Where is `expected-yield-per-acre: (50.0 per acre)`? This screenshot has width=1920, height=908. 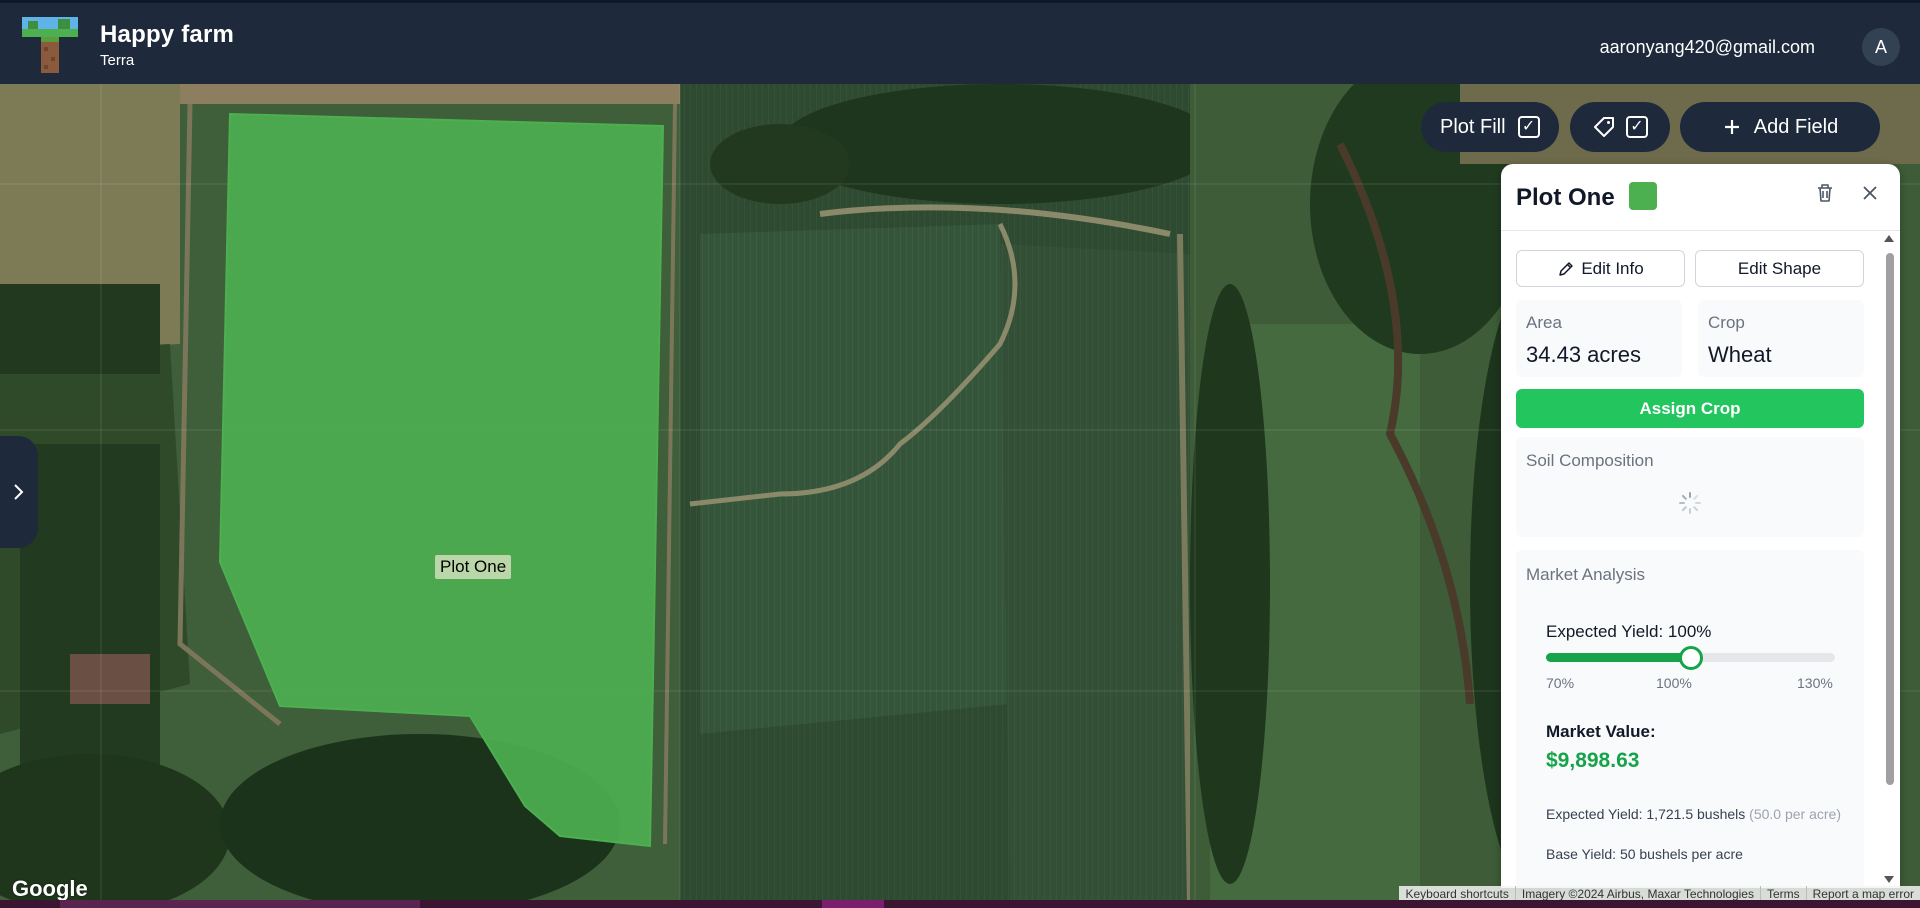 expected-yield-per-acre: (50.0 per acre) is located at coordinates (1795, 814).